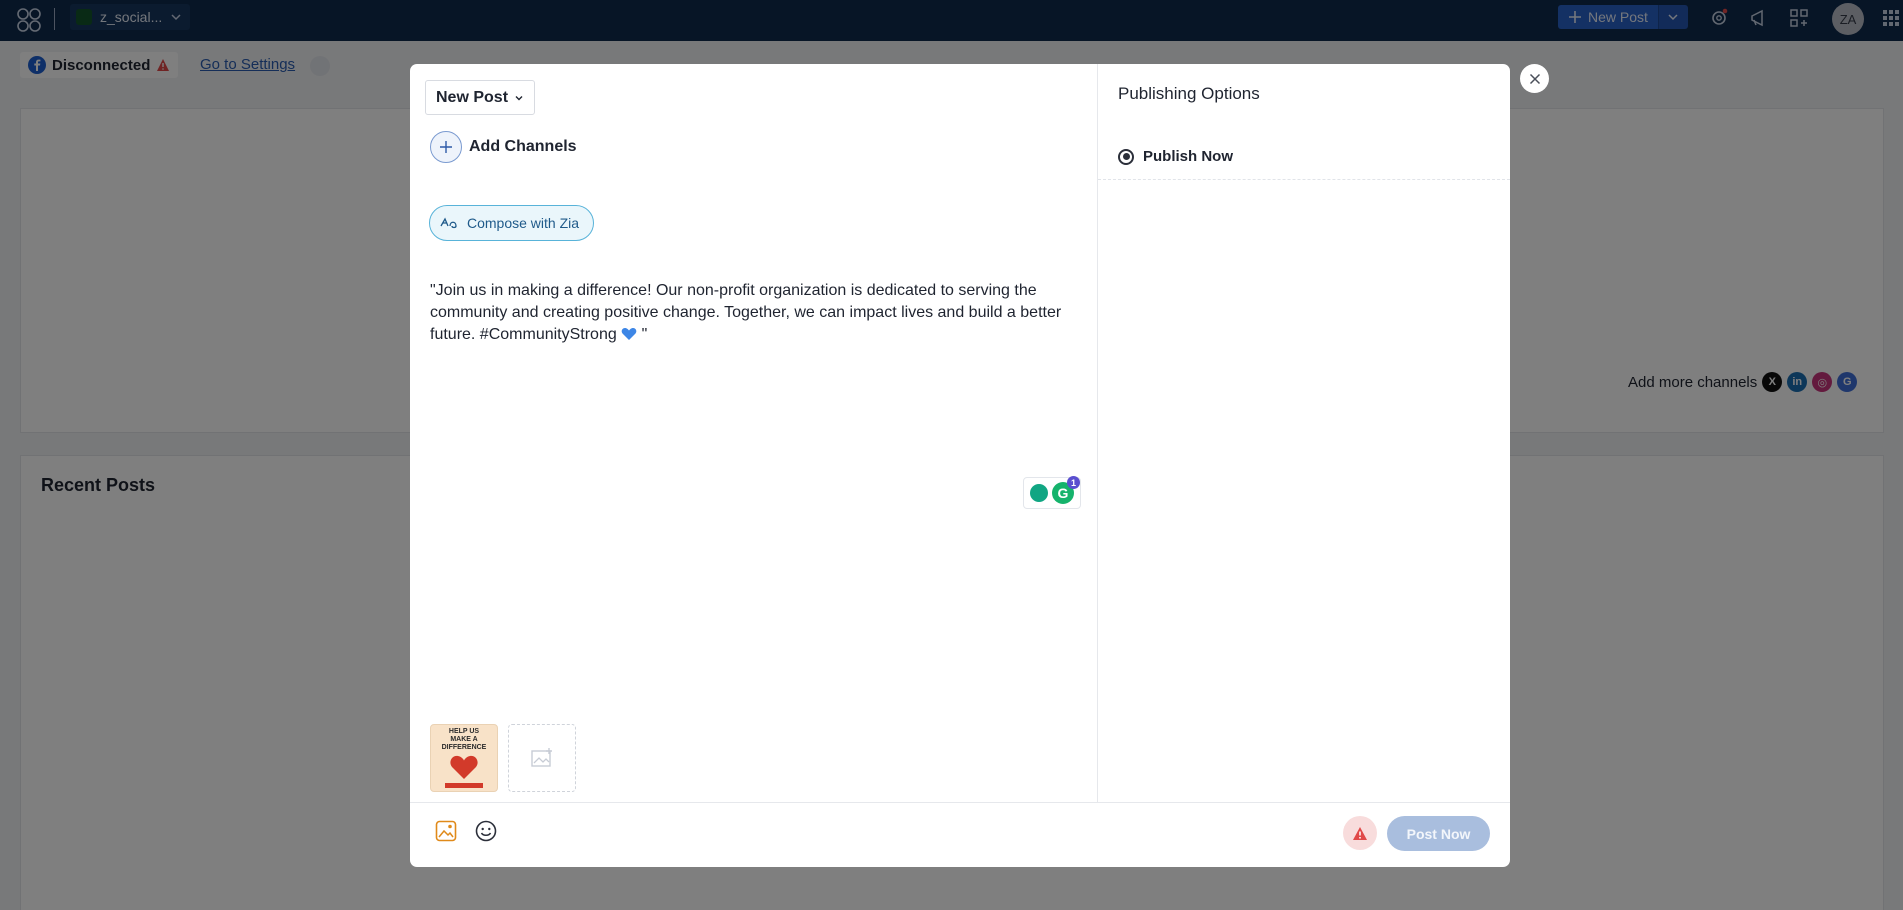 The height and width of the screenshot is (910, 1903). What do you see at coordinates (448, 223) in the screenshot?
I see `zia-icon` at bounding box center [448, 223].